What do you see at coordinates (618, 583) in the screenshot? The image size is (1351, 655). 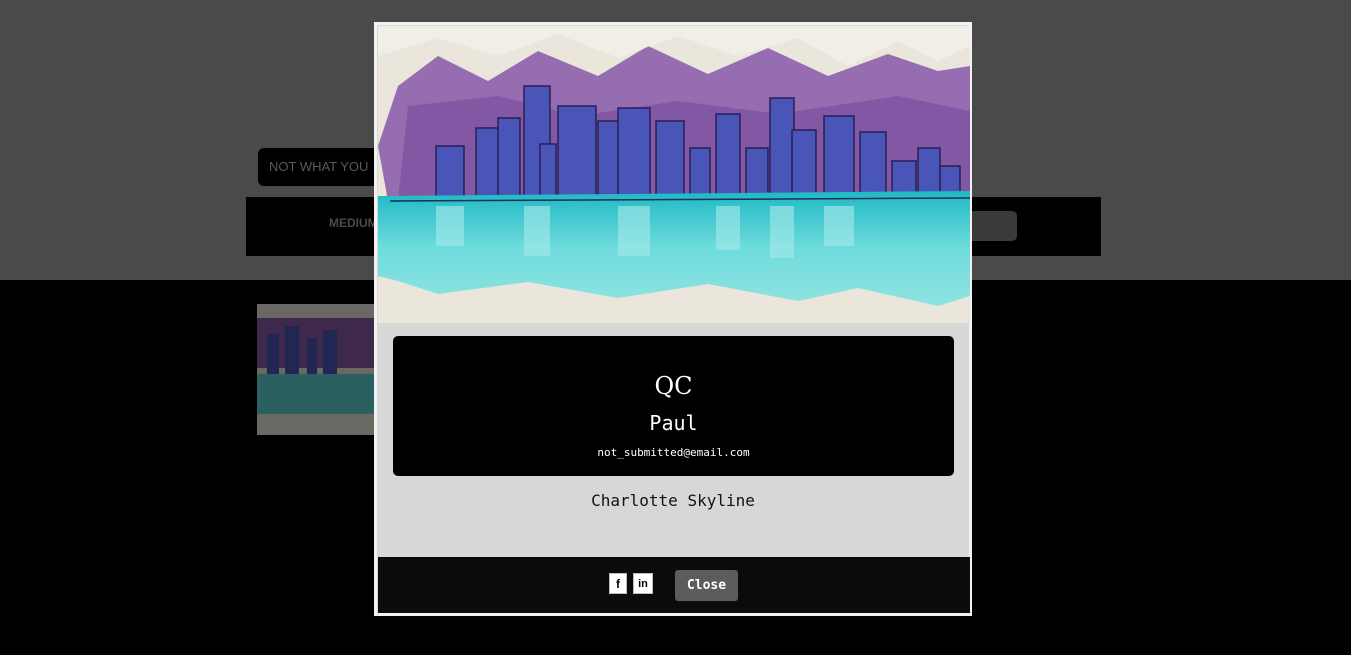 I see `facebook-icon: f` at bounding box center [618, 583].